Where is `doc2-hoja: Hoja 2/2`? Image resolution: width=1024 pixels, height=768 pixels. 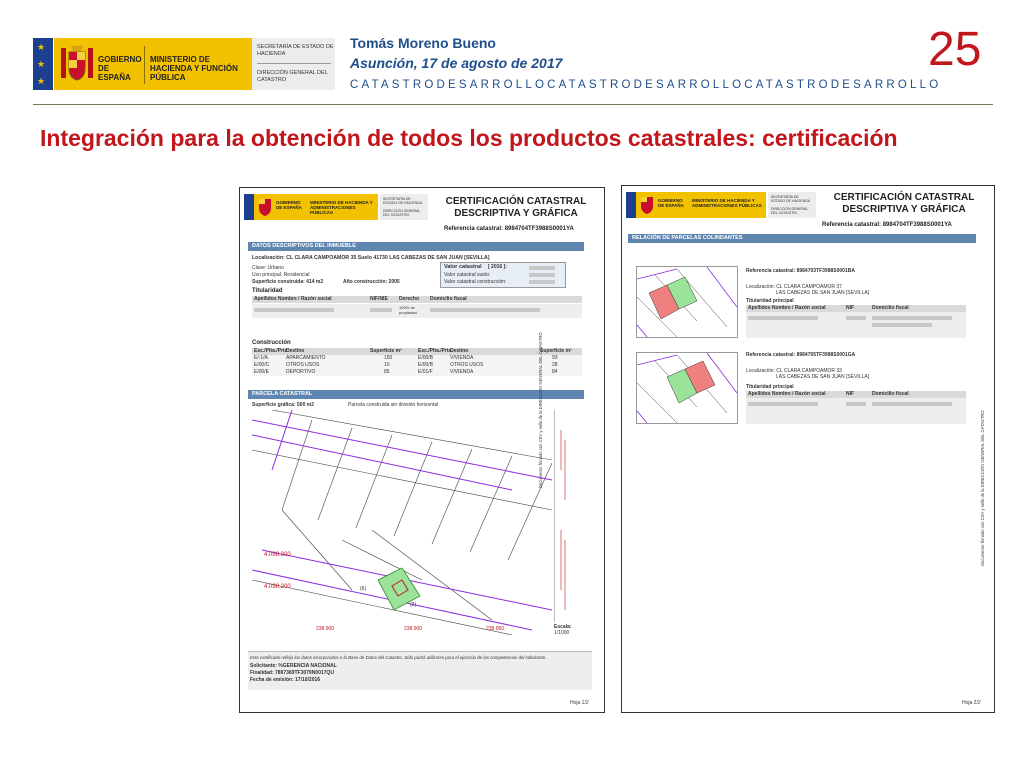
doc2-hoja: Hoja 2/2 is located at coordinates (971, 703).